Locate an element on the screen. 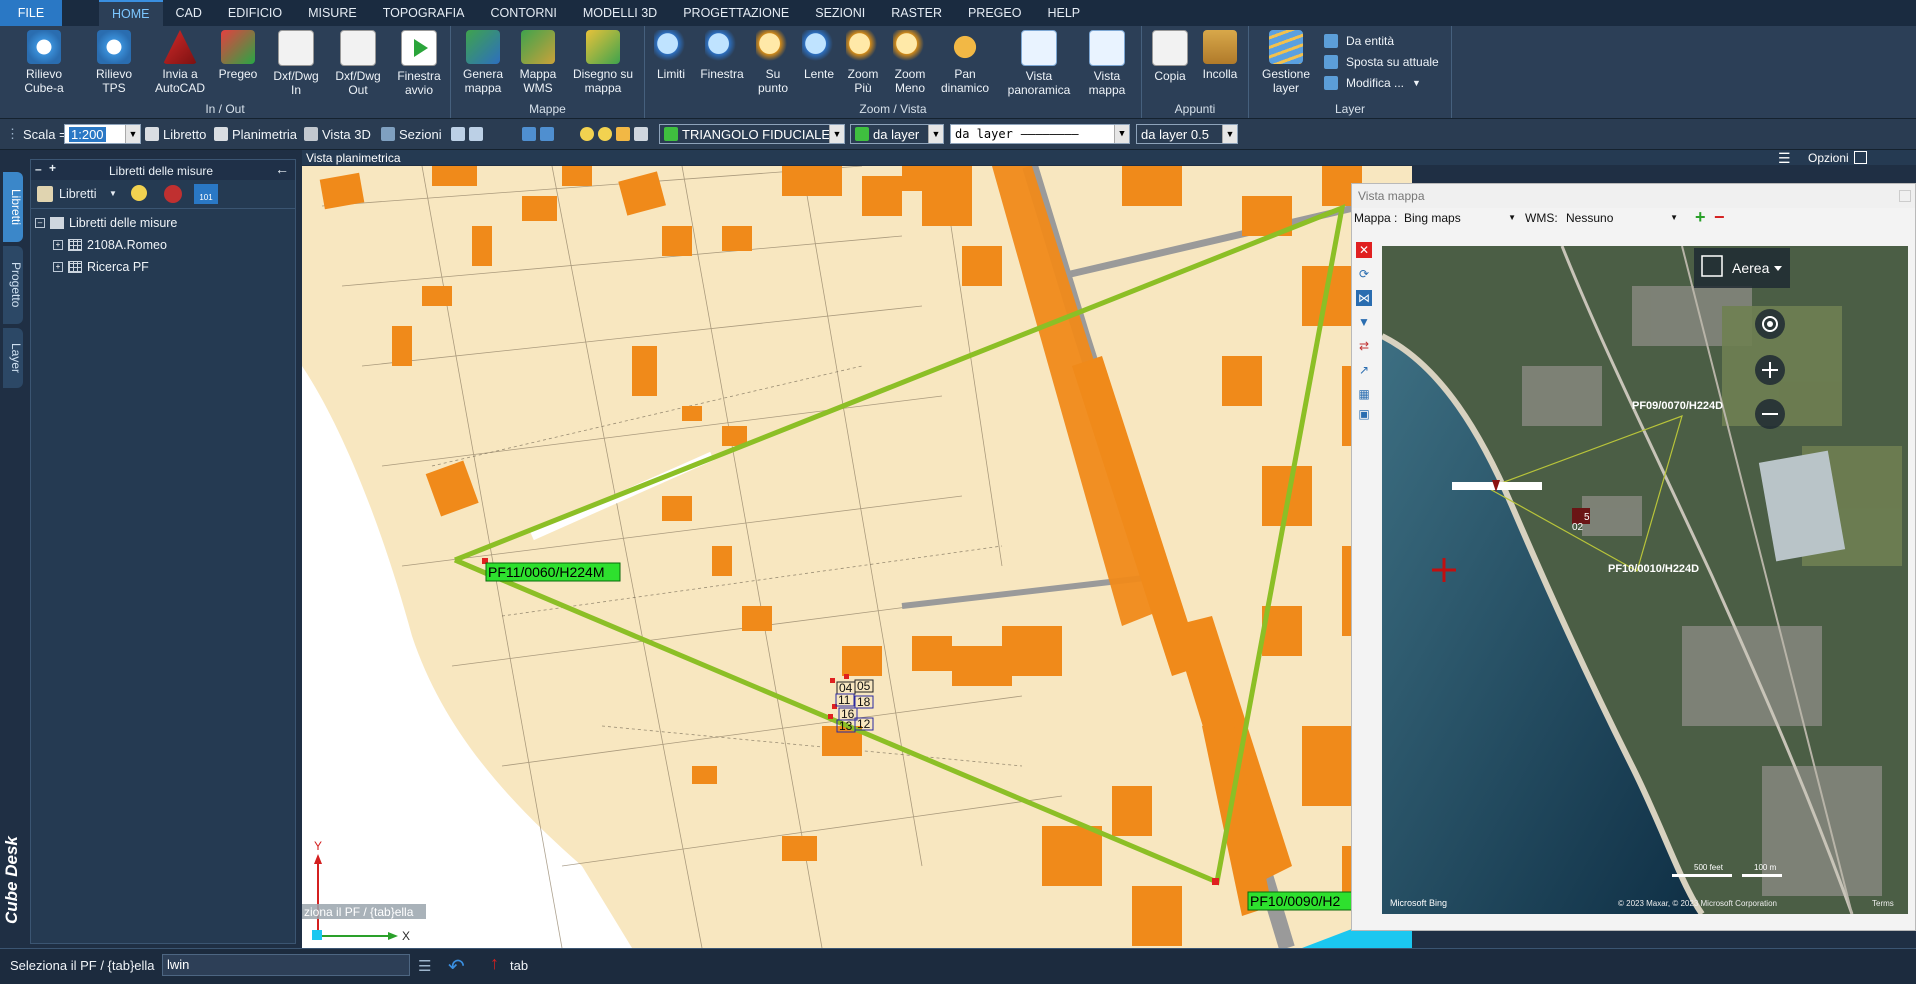 This screenshot has height=984, width=1916. sezioni-button: Sezioni is located at coordinates (411, 134).